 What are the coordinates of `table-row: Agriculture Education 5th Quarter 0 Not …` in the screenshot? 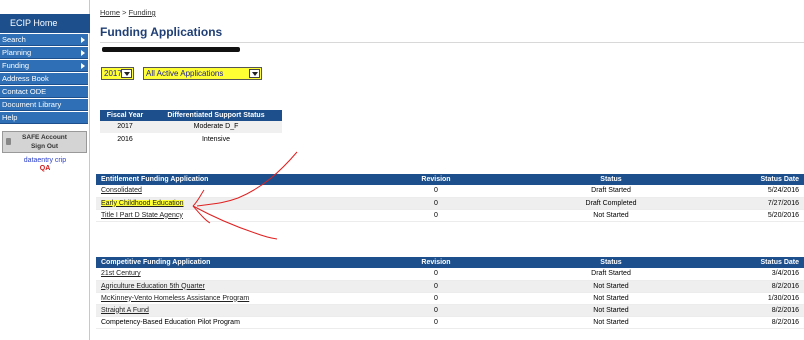 It's located at (450, 286).